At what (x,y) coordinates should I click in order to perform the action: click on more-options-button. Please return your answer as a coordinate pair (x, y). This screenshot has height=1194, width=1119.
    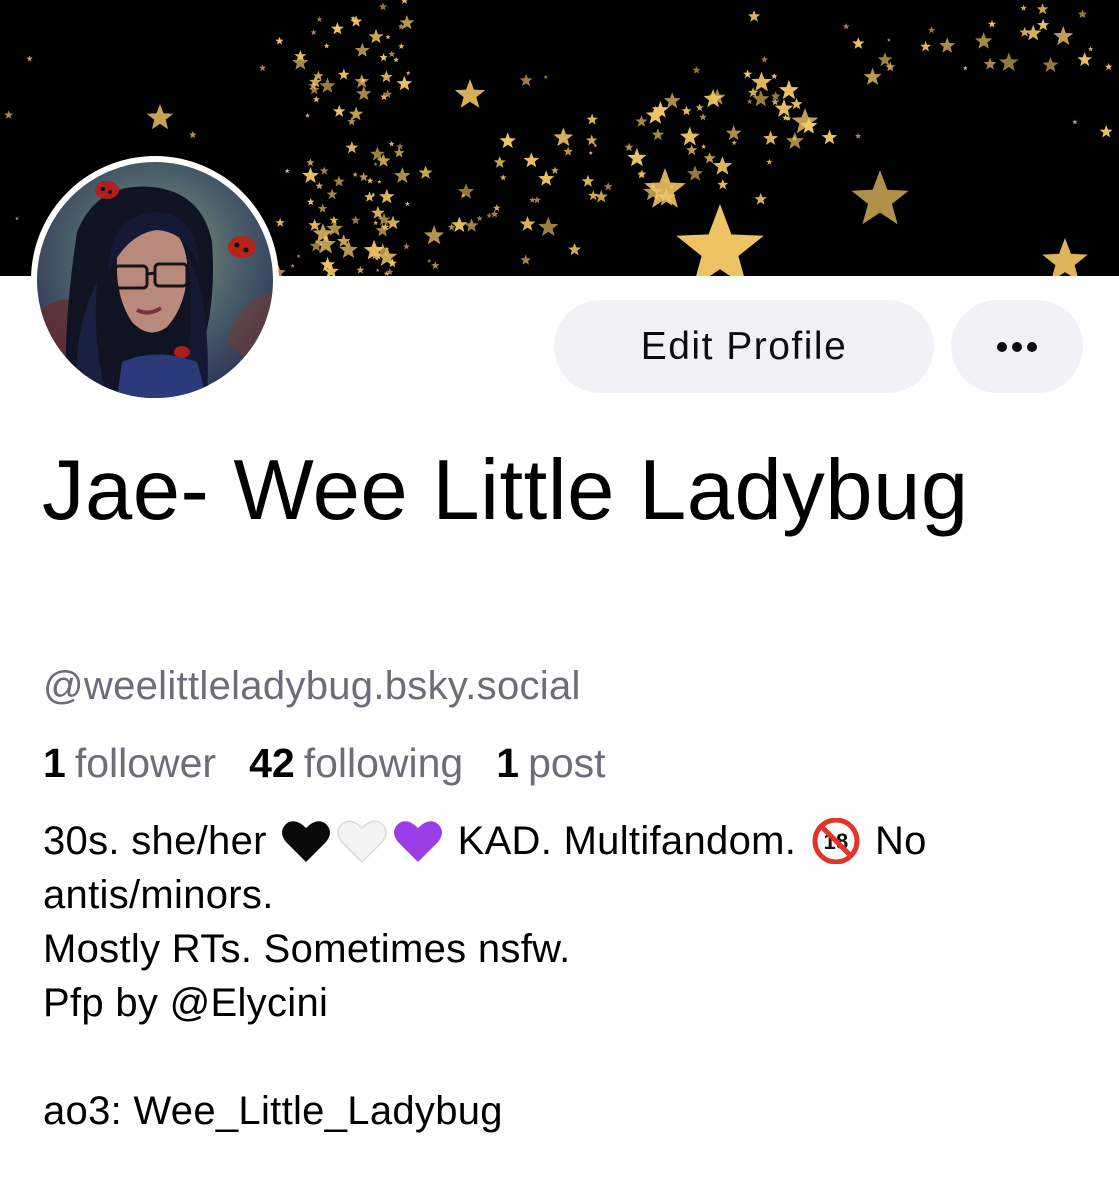
    Looking at the image, I should click on (1017, 346).